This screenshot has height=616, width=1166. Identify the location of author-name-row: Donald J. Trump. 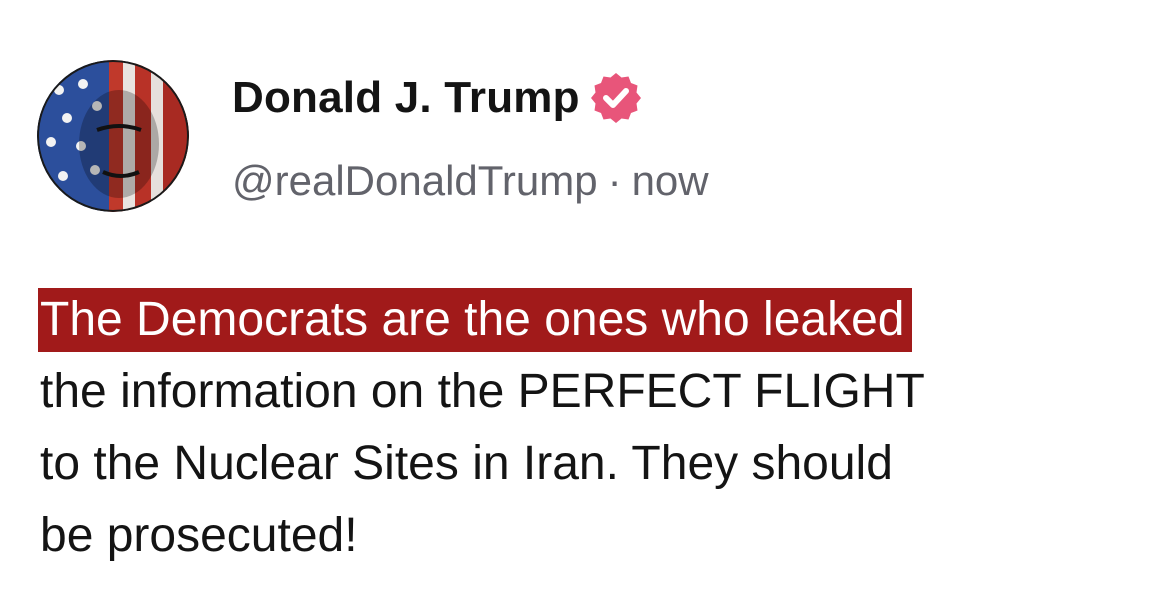
(437, 98).